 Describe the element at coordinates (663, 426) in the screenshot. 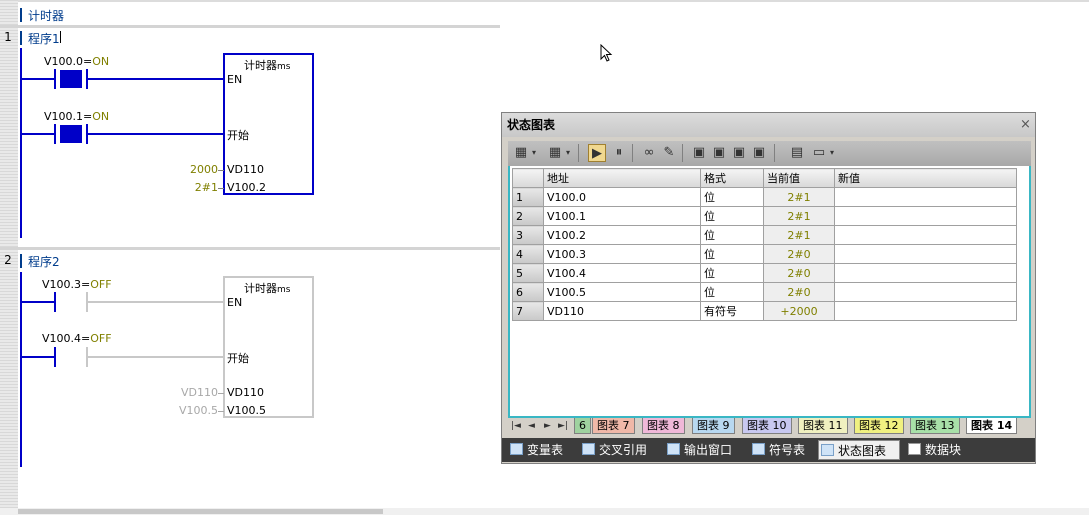

I see `sheet-tab-8: 图表 8` at that location.